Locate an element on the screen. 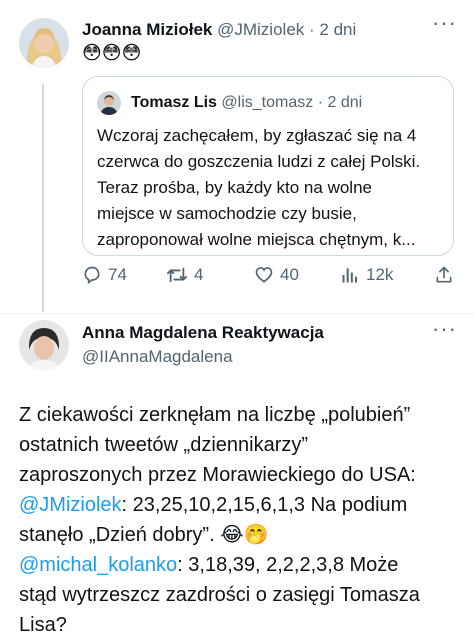  like-button: 40 is located at coordinates (276, 275).